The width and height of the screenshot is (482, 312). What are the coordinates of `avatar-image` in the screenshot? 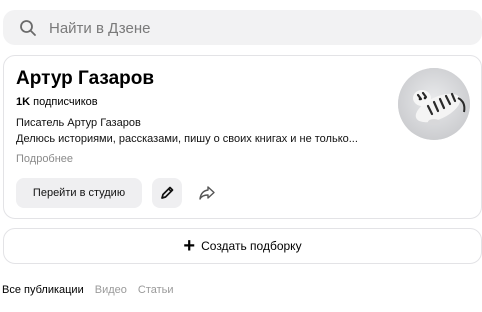 It's located at (434, 104).